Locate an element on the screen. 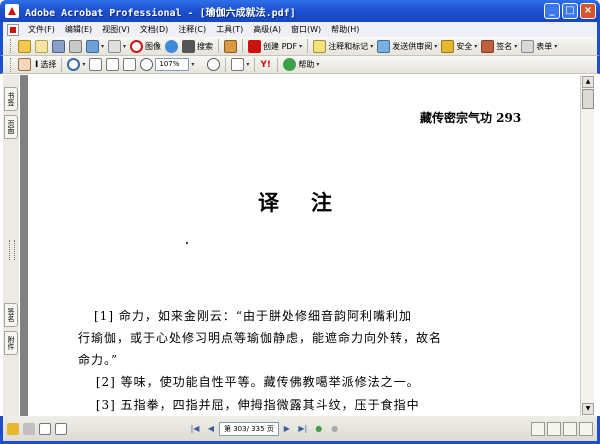  scroll-thumb is located at coordinates (588, 99).